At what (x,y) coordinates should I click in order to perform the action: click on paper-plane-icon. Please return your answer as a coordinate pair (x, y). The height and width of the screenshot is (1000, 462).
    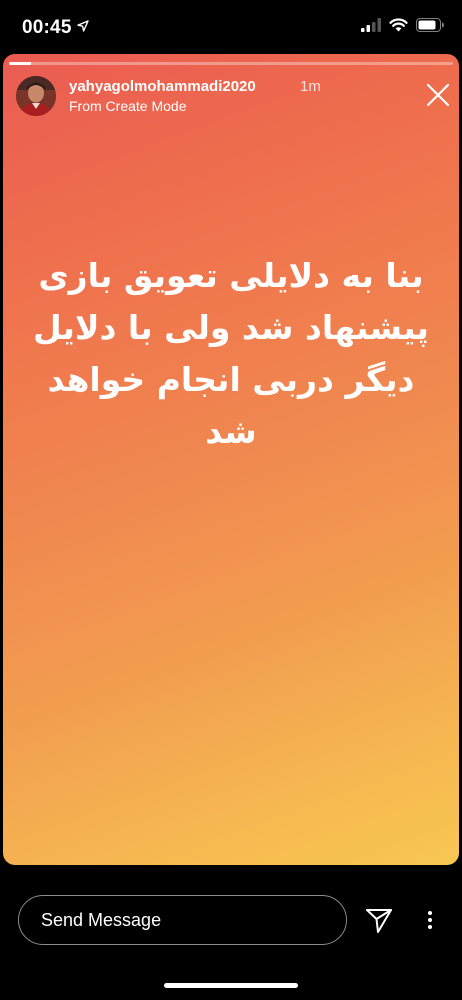
    Looking at the image, I should click on (379, 924).